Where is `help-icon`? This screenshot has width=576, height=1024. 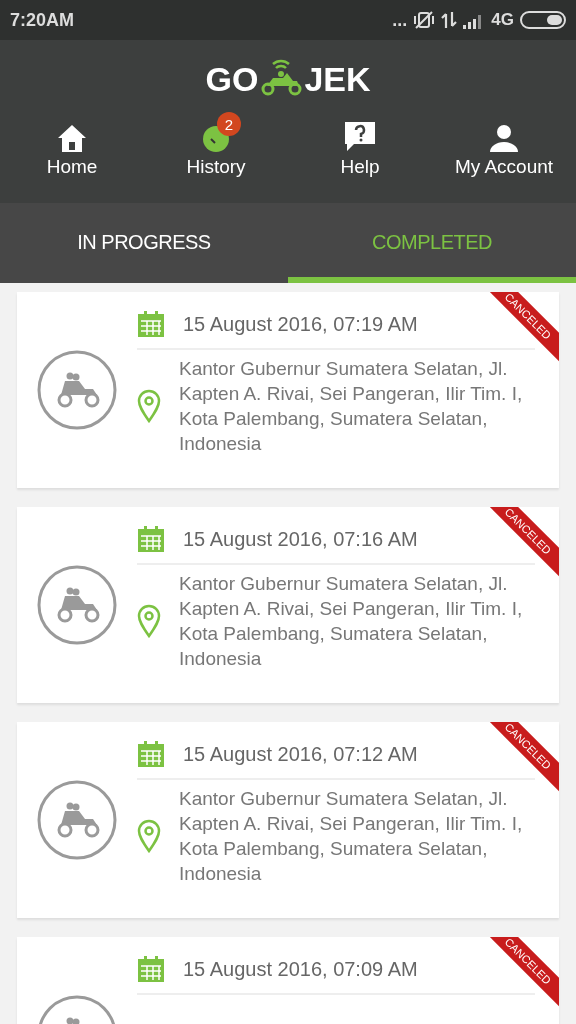 help-icon is located at coordinates (360, 137).